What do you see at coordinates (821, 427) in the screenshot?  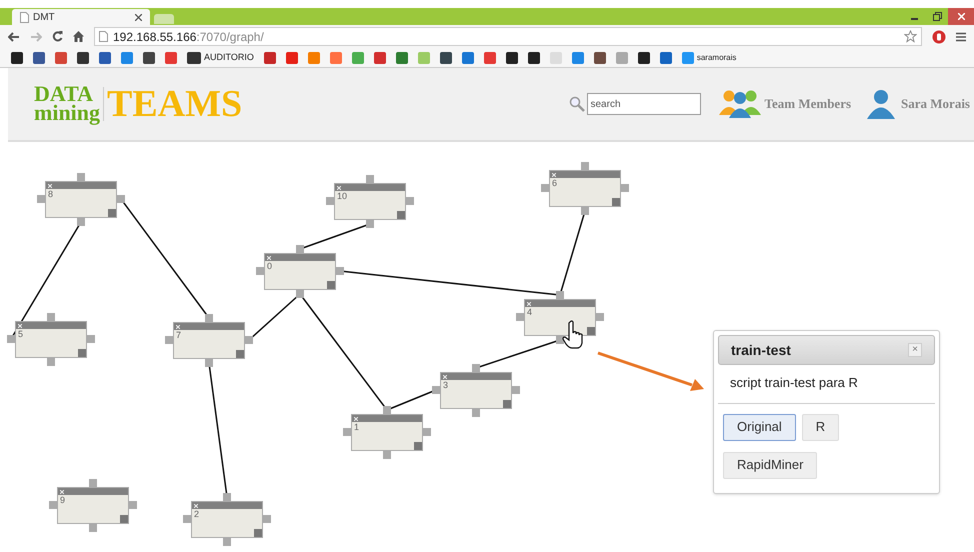 I see `option-button: R` at bounding box center [821, 427].